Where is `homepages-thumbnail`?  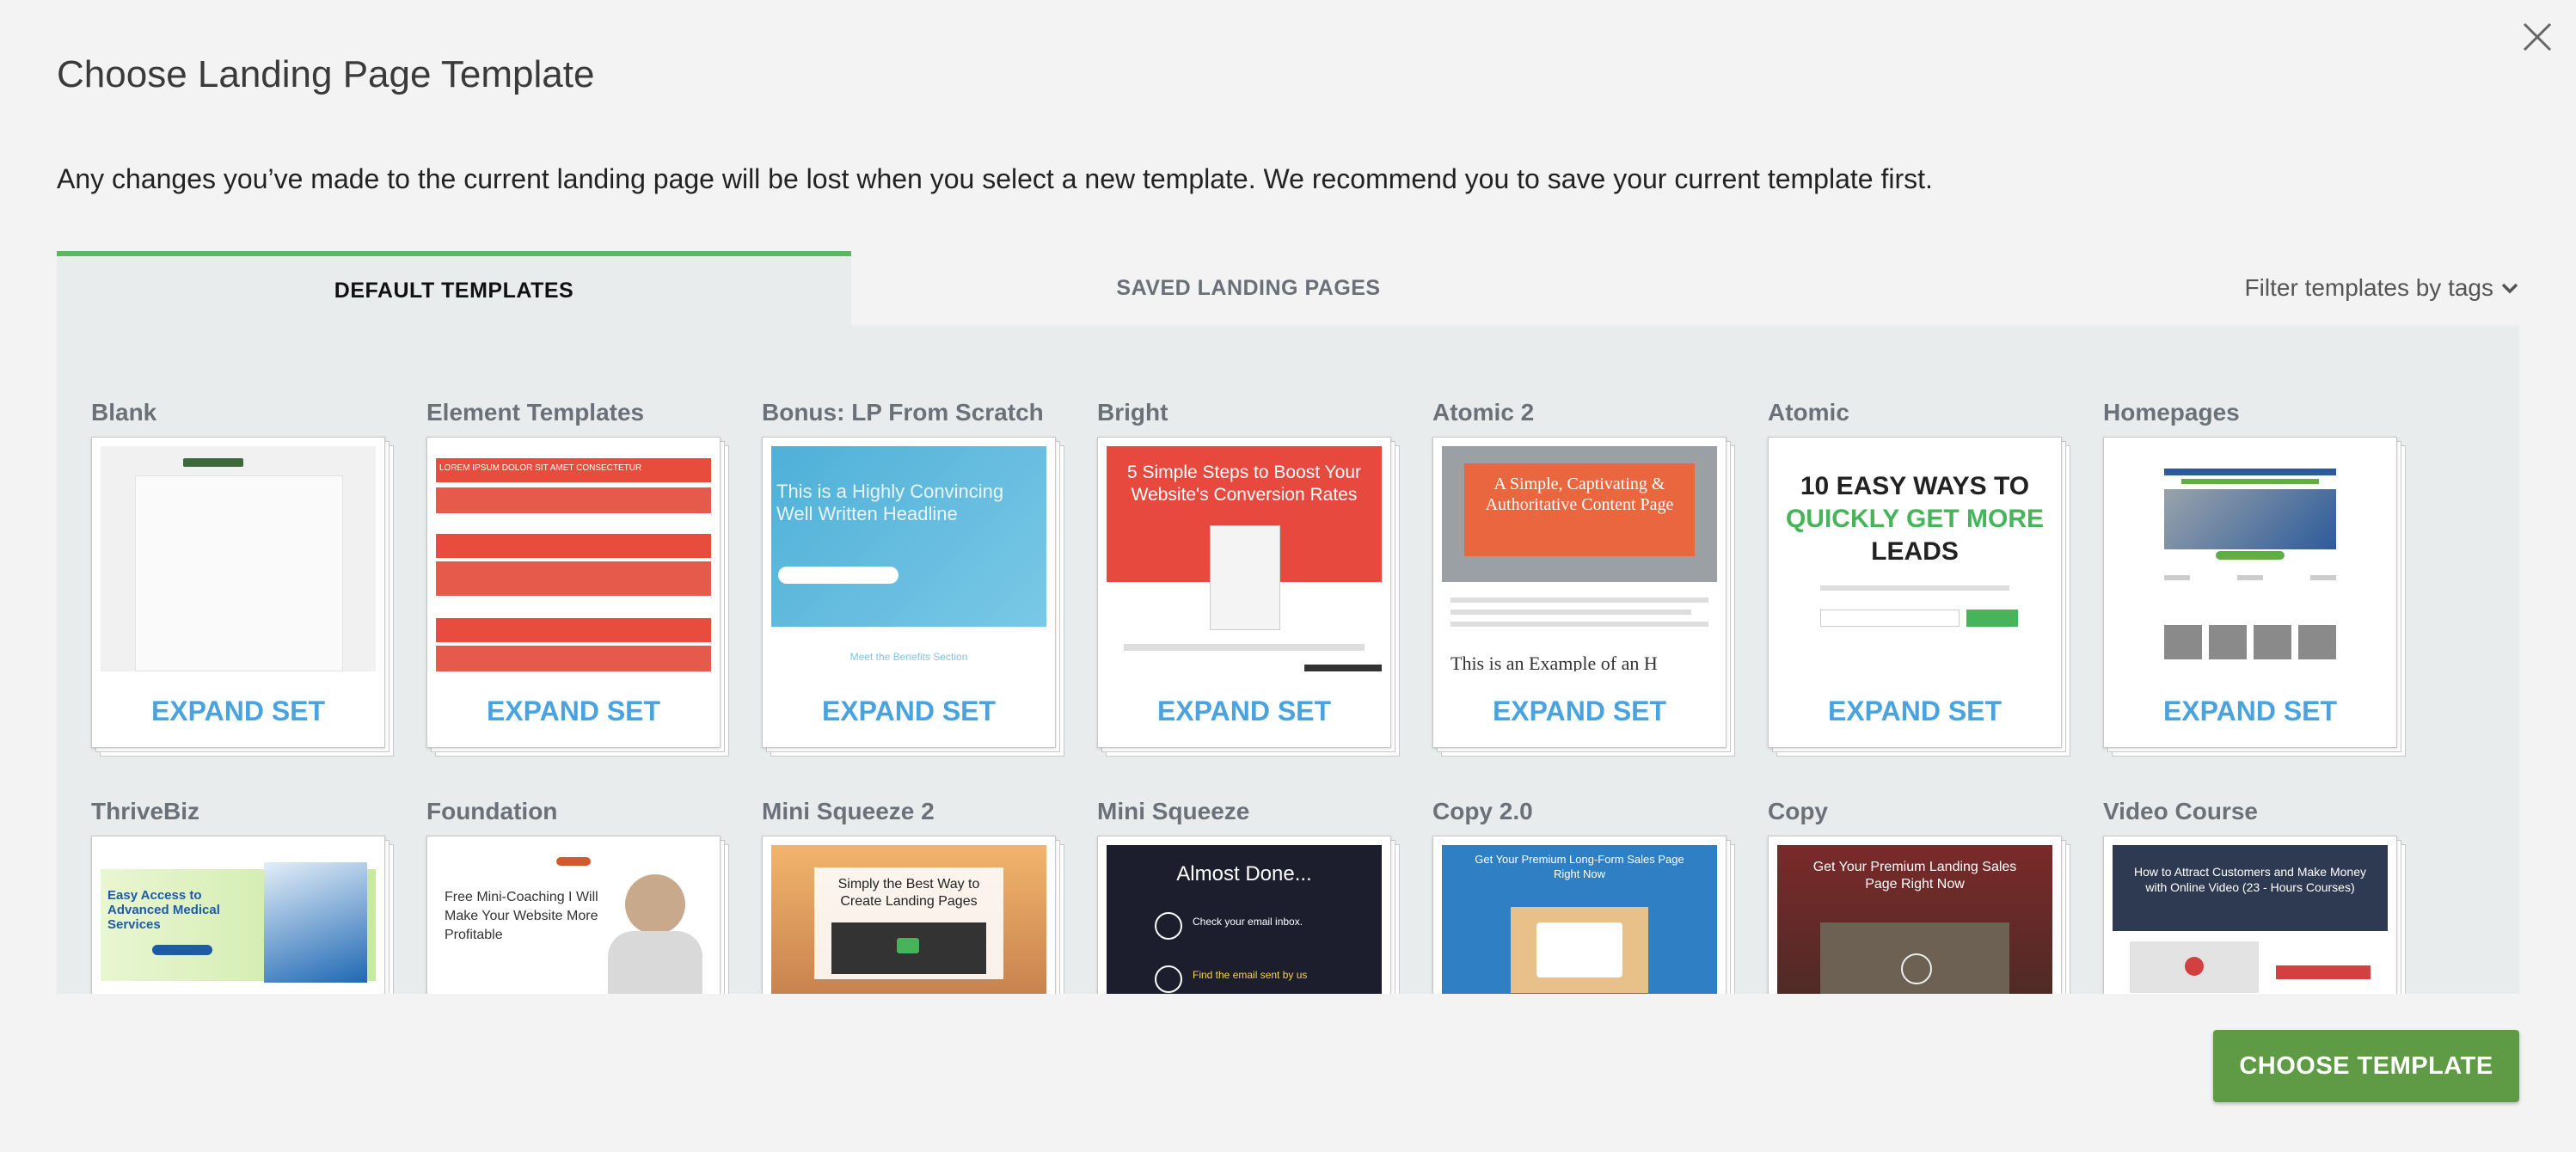
homepages-thumbnail is located at coordinates (2250, 558).